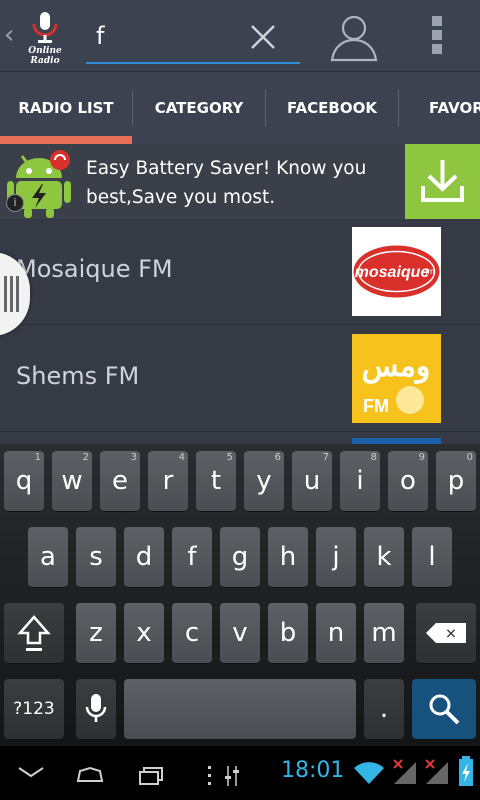  Describe the element at coordinates (376, 406) in the screenshot. I see `station-logo-subtext: FM` at that location.